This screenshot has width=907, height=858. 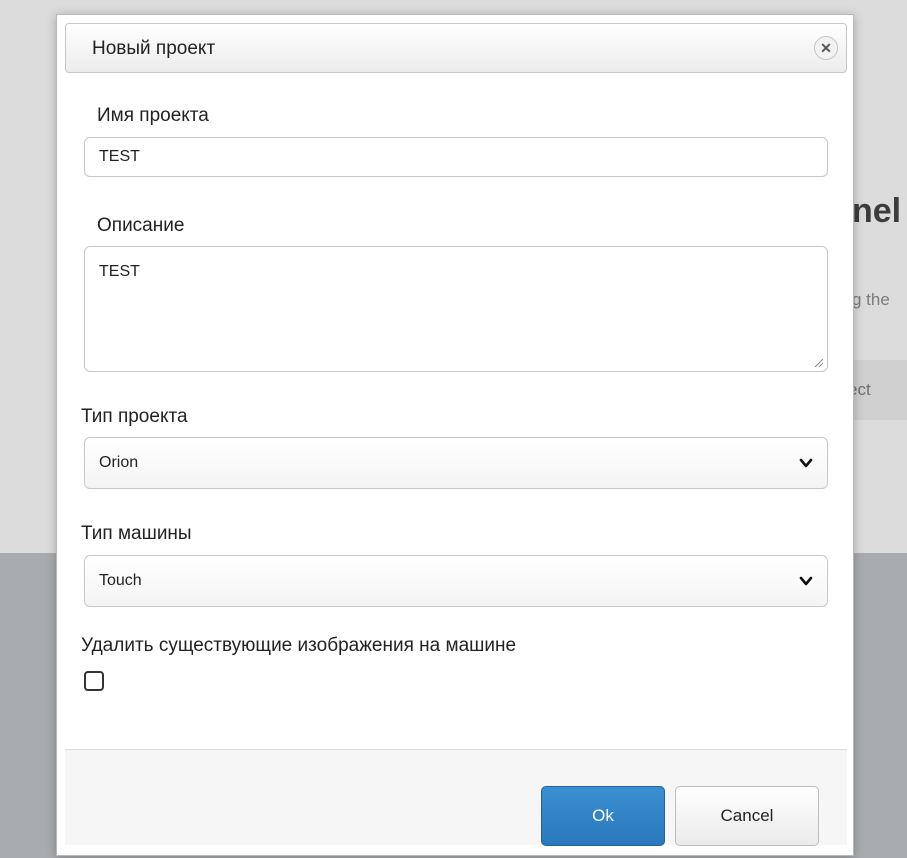 What do you see at coordinates (120, 580) in the screenshot?
I see `machine-type-value: Touch` at bounding box center [120, 580].